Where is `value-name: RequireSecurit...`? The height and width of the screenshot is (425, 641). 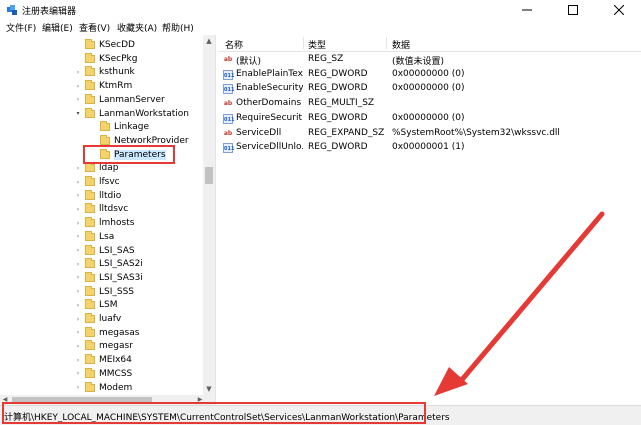 value-name: RequireSecurit... is located at coordinates (269, 117).